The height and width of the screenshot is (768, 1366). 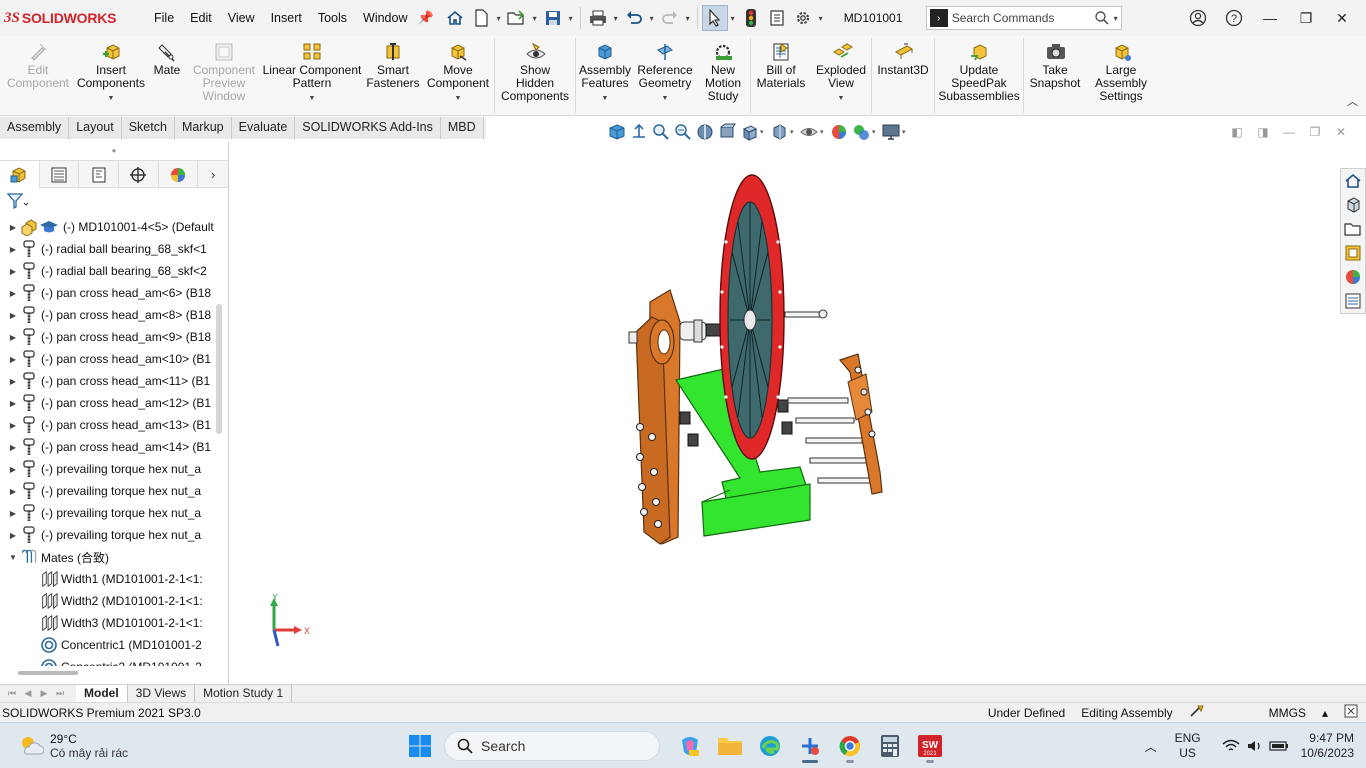 I want to click on tree-item: ▶ (-) pan cross head_am<8> (B18, so click(x=108, y=315).